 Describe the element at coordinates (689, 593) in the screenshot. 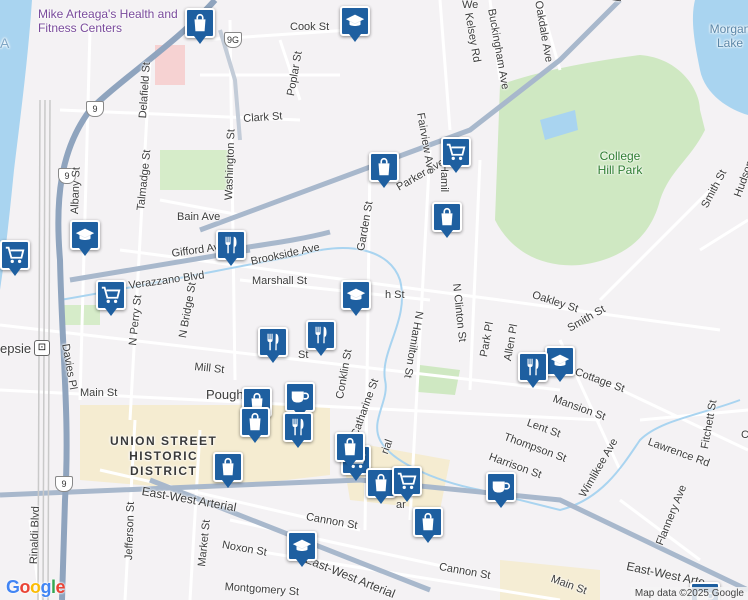

I see `map-attribution: Map data ©2025 Google` at that location.